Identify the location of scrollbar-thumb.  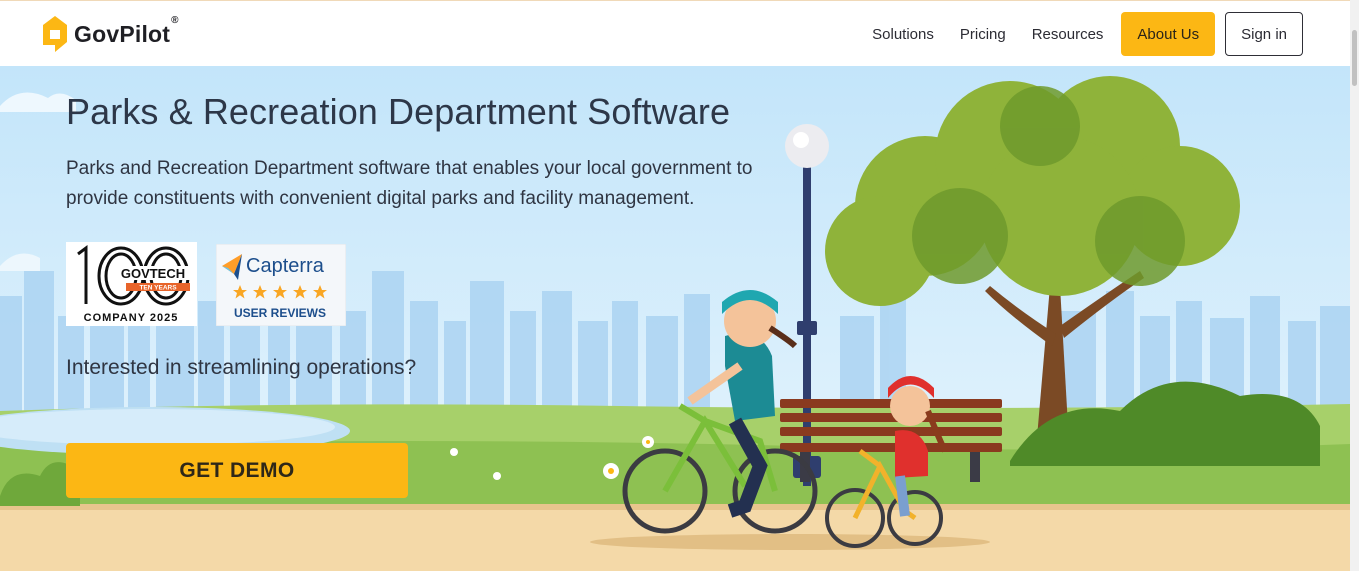
(1354, 58).